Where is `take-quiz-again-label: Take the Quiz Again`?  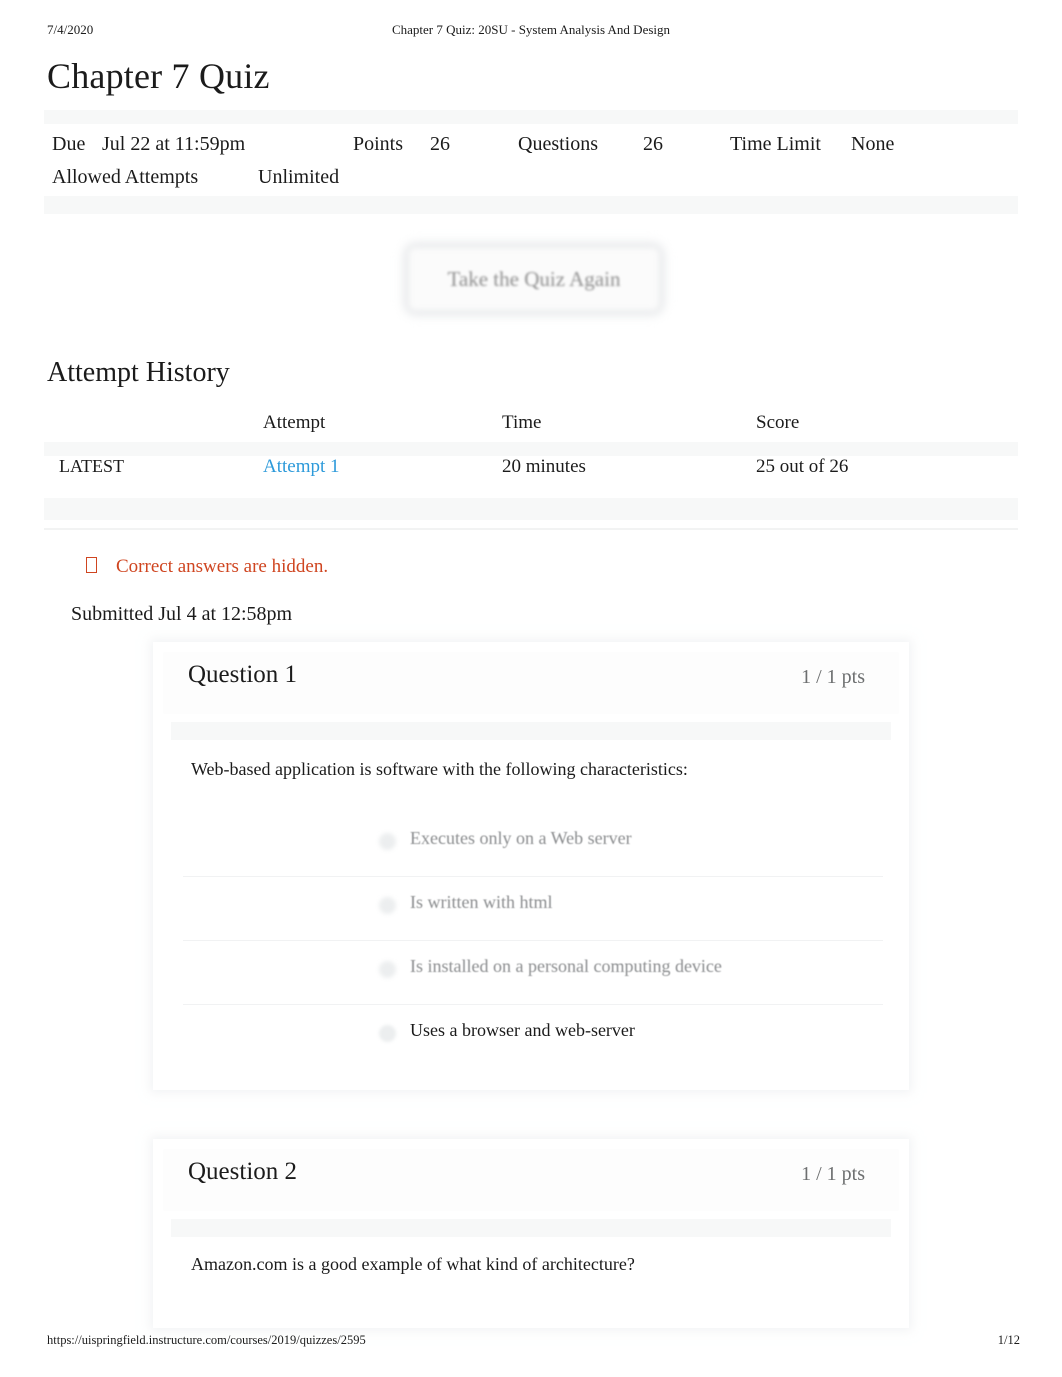 take-quiz-again-label: Take the Quiz Again is located at coordinates (534, 279).